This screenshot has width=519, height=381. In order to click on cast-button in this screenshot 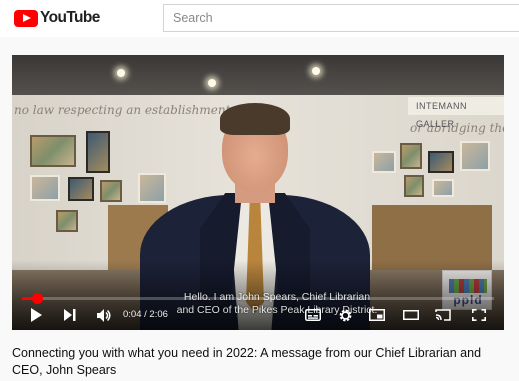, I will do `click(443, 315)`.